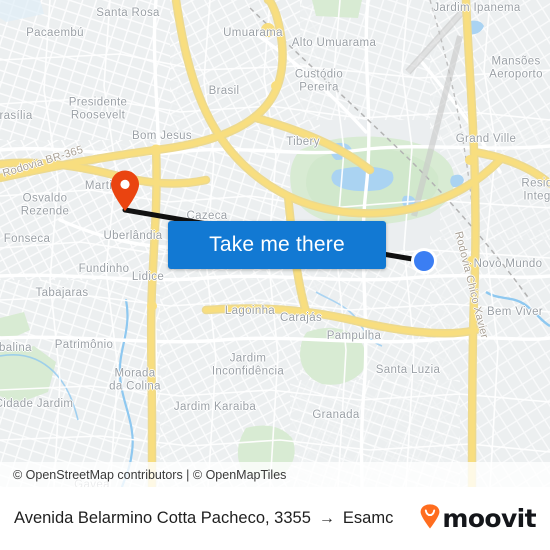 This screenshot has width=550, height=550. I want to click on moovit-logo: moovit, so click(478, 518).